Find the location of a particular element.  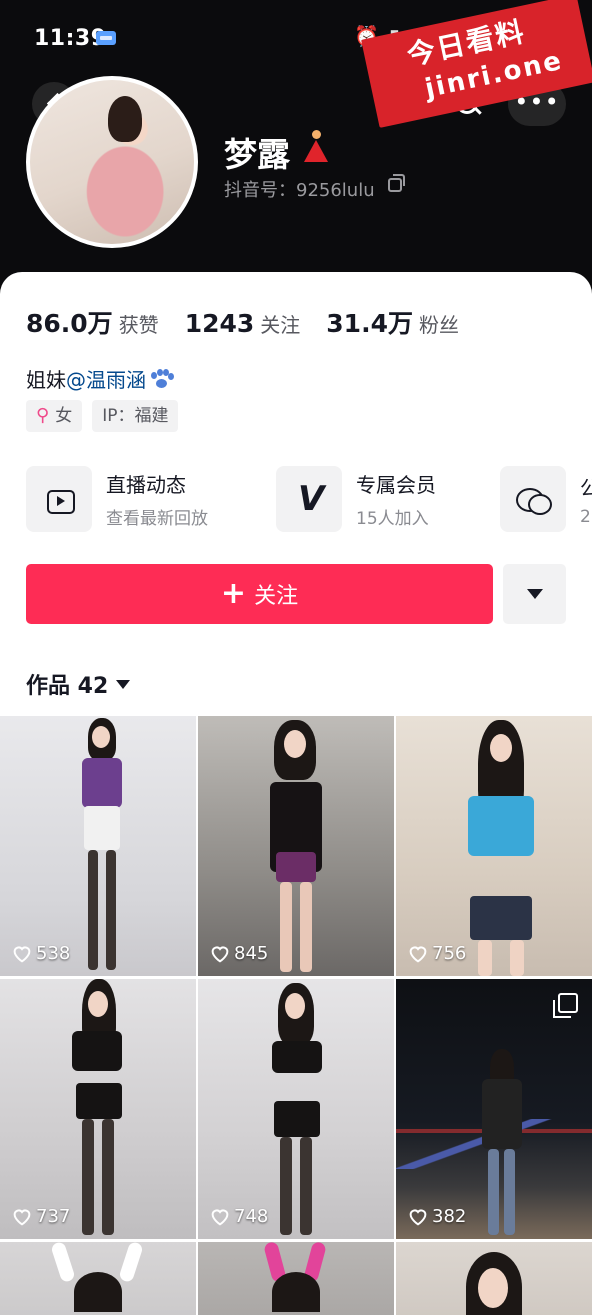

like-count: 756 is located at coordinates (437, 953).